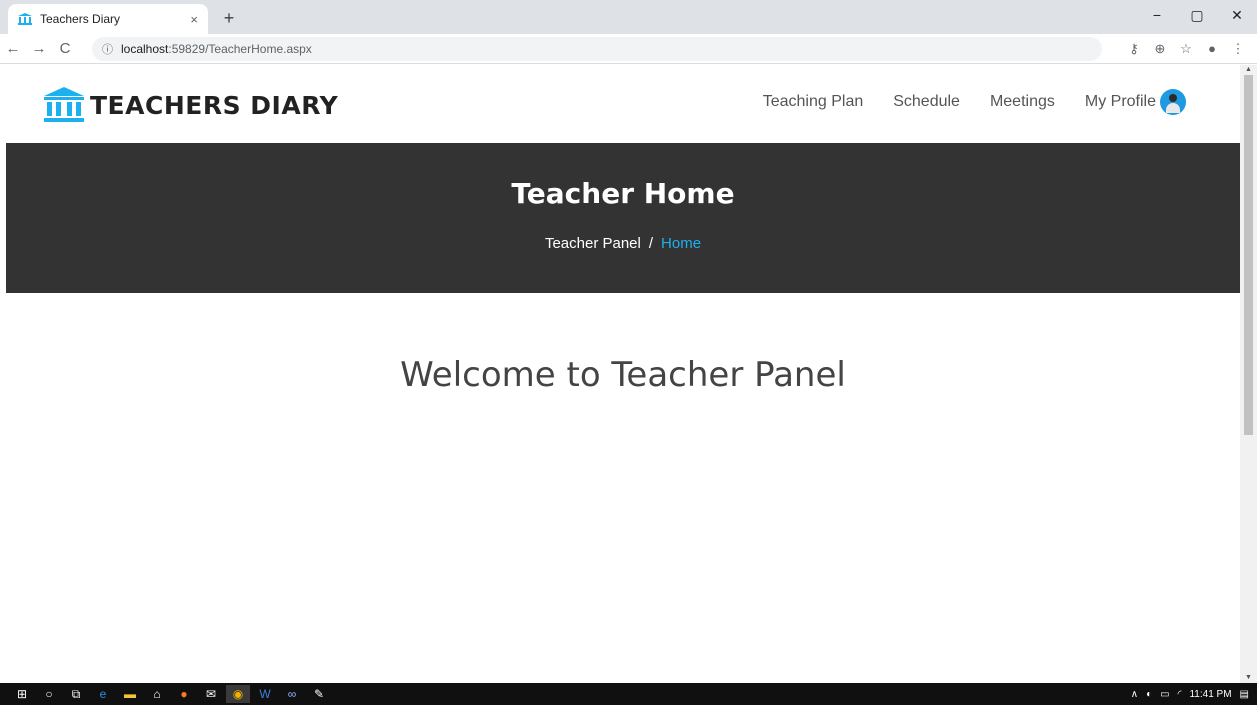  I want to click on nav-my-profile: My Profile, so click(1135, 102).